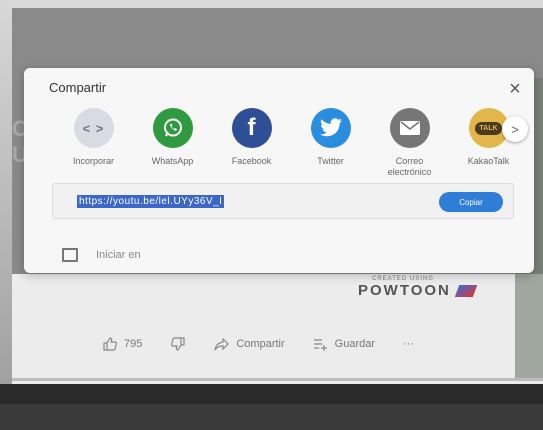 The image size is (543, 430). I want to click on share-embed-label: Incorporar, so click(93, 161).